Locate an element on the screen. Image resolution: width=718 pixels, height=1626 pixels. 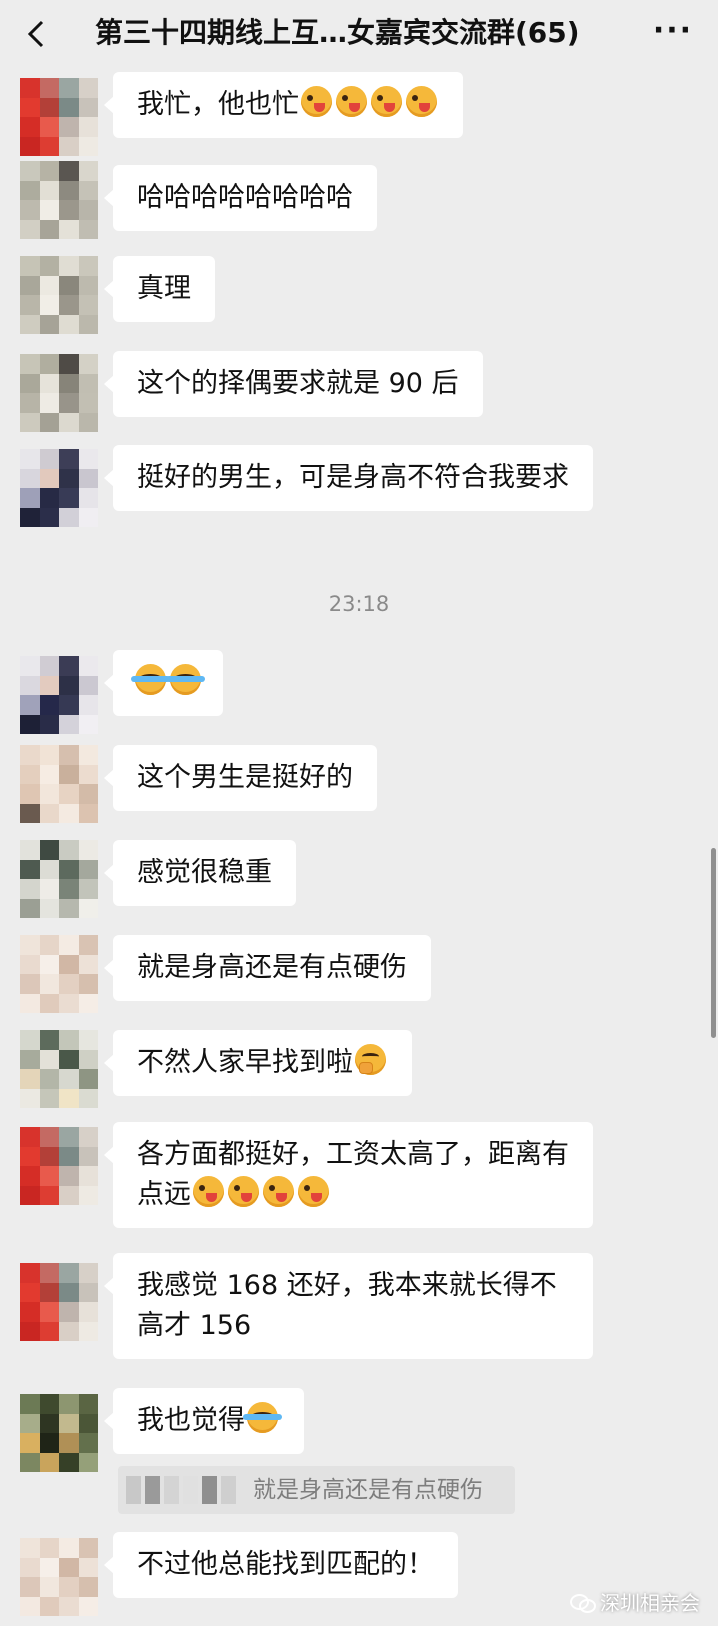
quoted-message: 就是身高还是有点硬伤 is located at coordinates (316, 1490).